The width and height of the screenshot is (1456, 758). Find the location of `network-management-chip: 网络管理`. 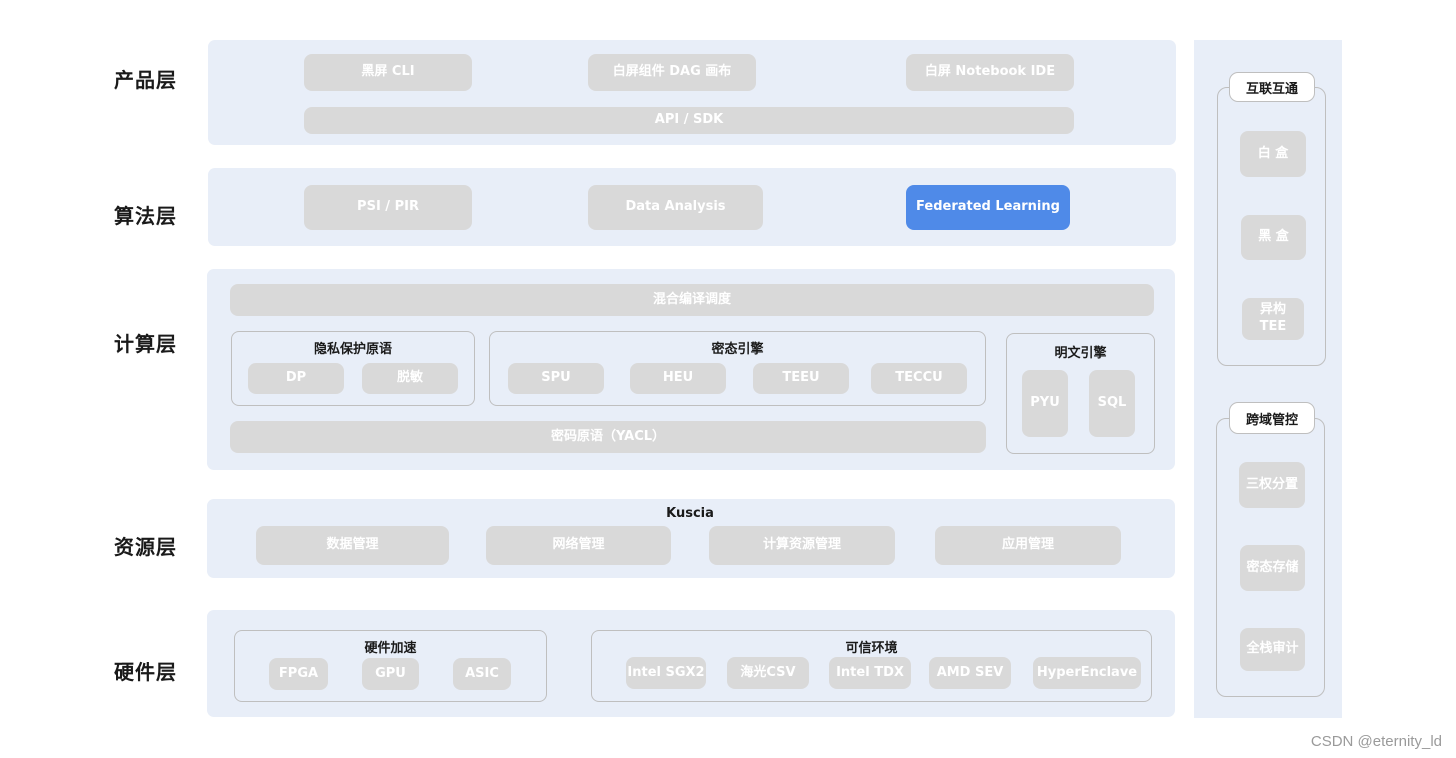

network-management-chip: 网络管理 is located at coordinates (578, 545).